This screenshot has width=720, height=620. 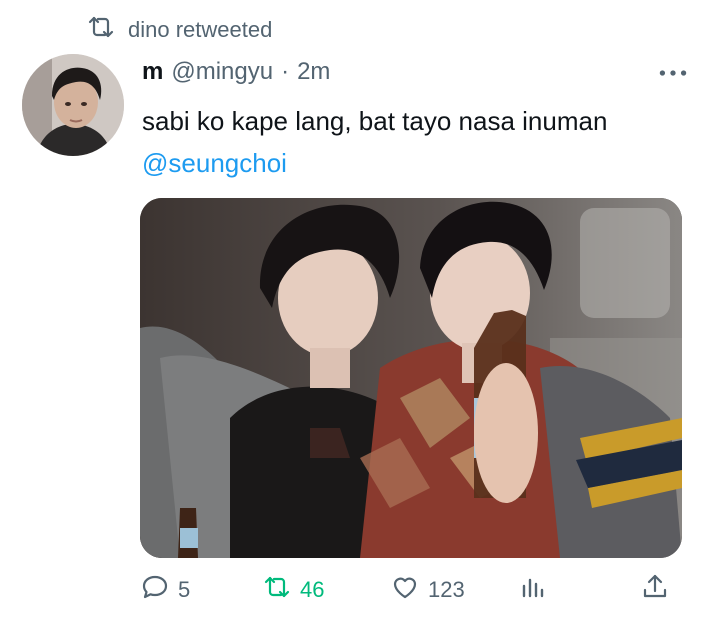 What do you see at coordinates (422, 163) in the screenshot?
I see `mention-link: @seungchoi` at bounding box center [422, 163].